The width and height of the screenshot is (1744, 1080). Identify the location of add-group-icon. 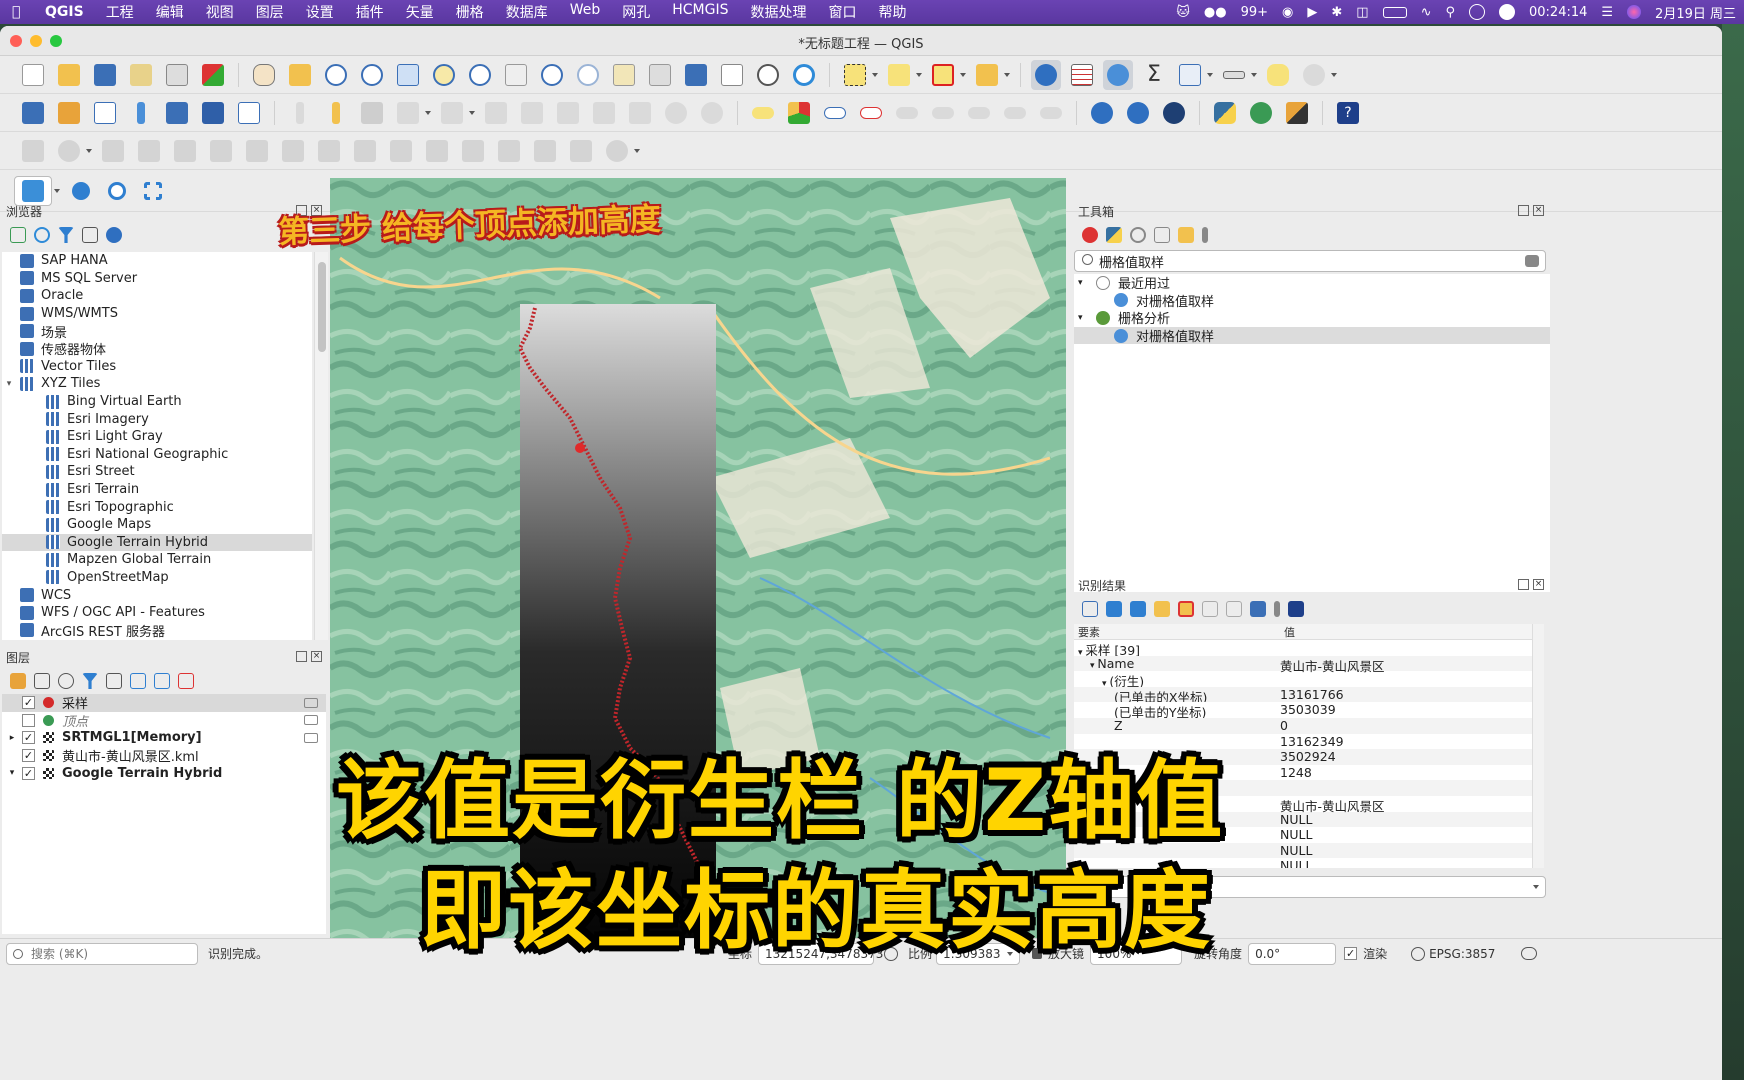
(42, 681).